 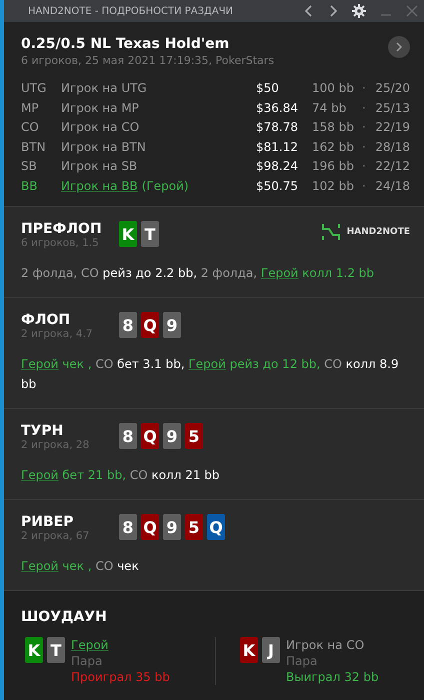 I want to click on street-title: ПРЕФЛОП, so click(x=62, y=229).